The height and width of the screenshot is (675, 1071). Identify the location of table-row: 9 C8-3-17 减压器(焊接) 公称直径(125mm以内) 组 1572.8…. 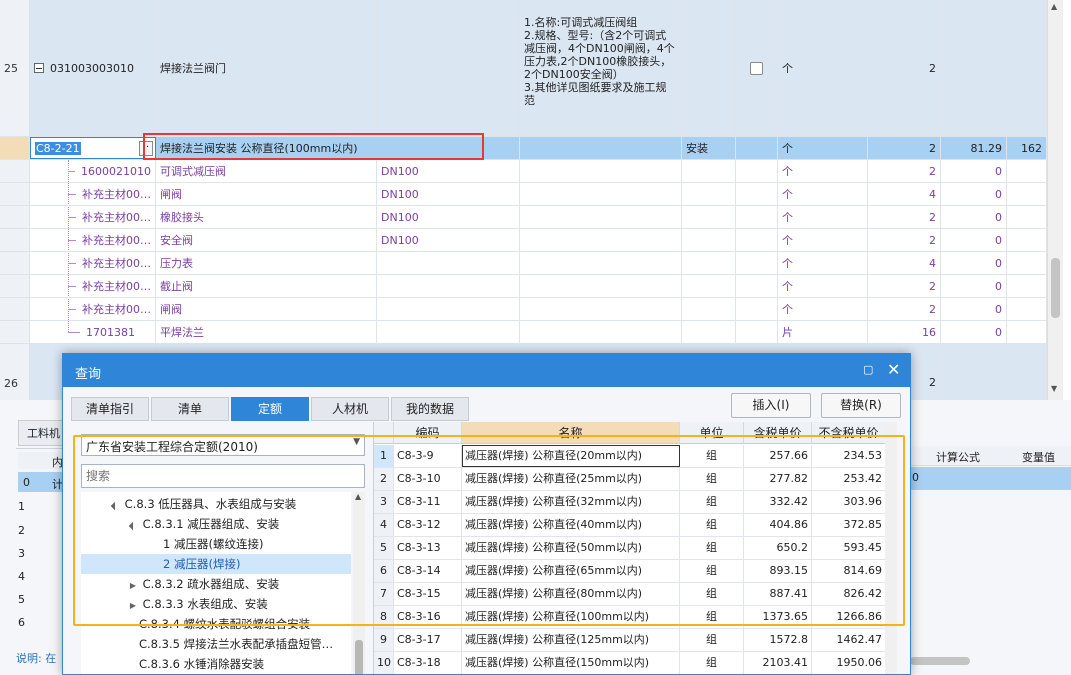
(629, 640).